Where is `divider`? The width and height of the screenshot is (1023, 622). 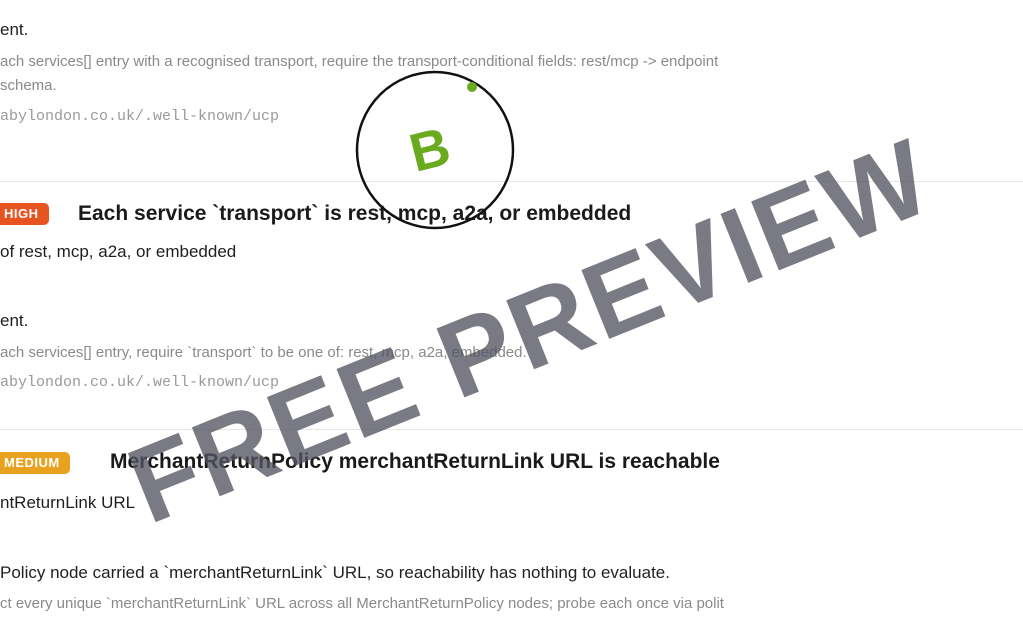 divider is located at coordinates (511, 429).